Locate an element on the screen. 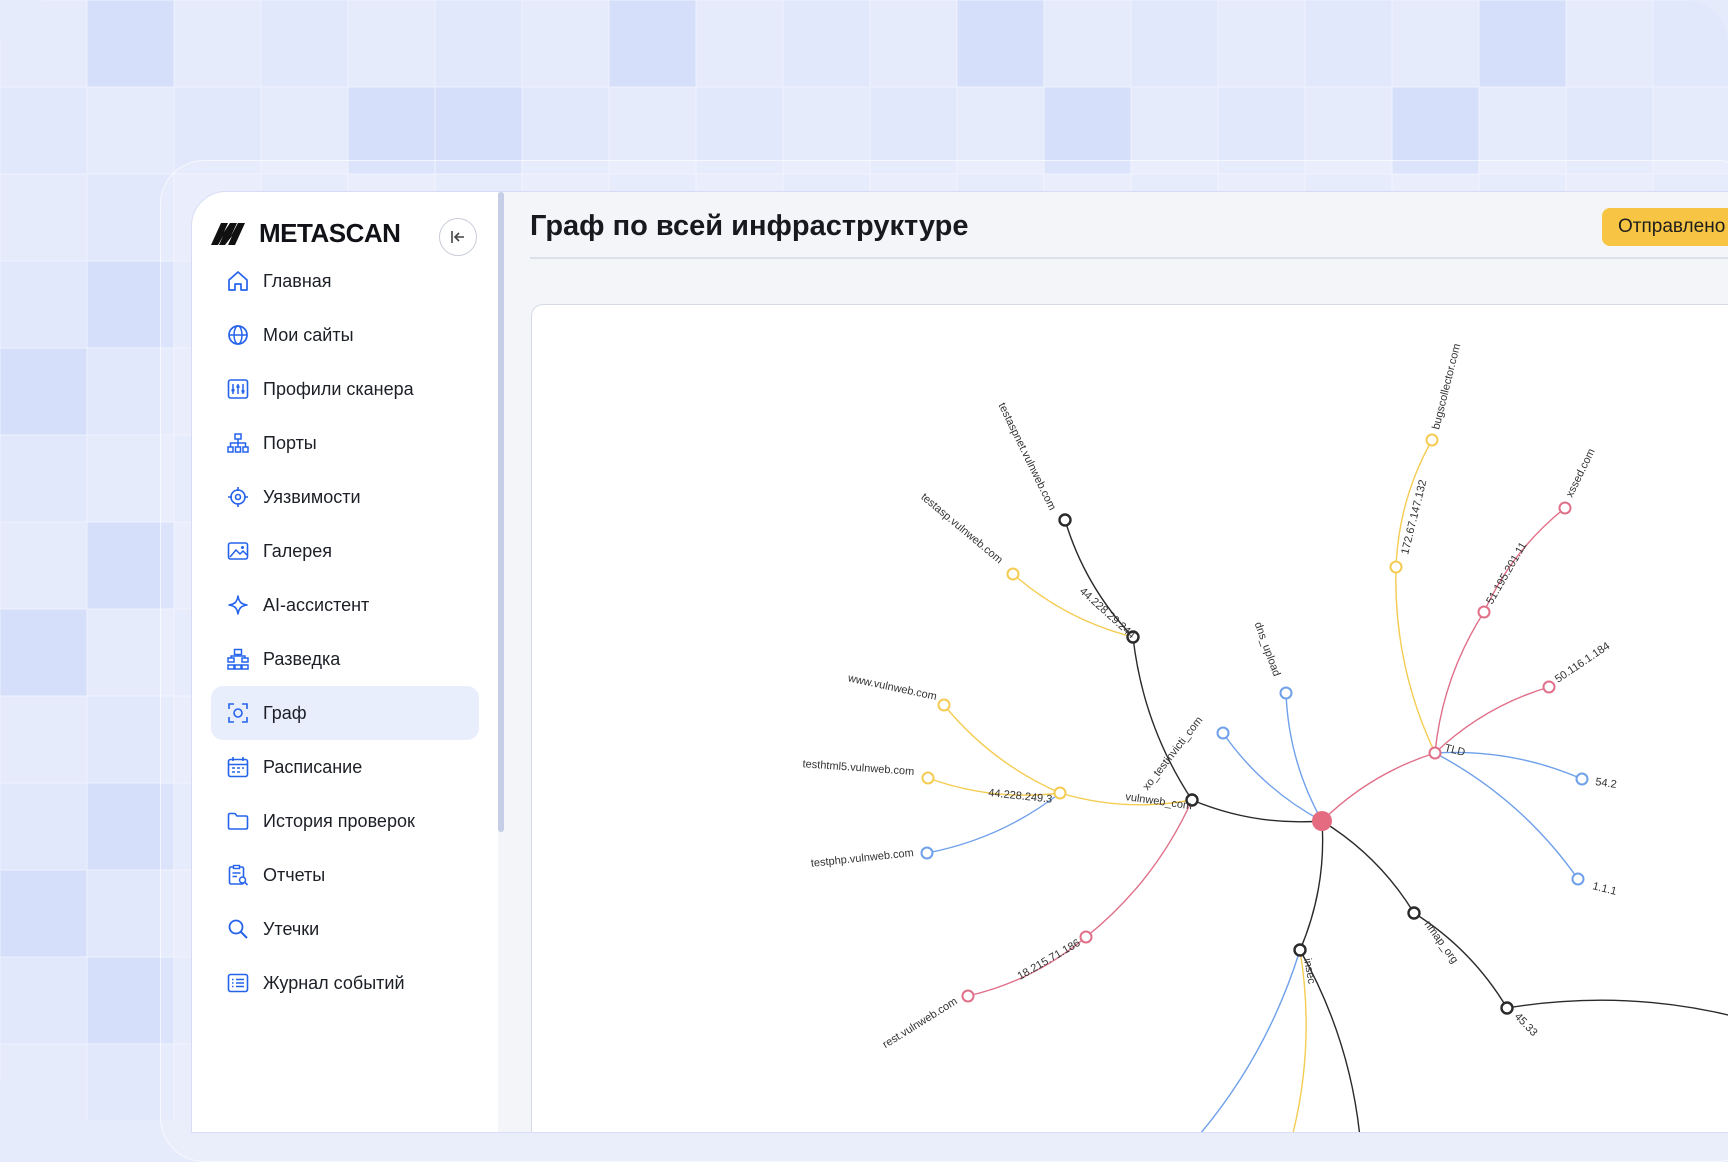  graph-node-label: dns_upload is located at coordinates (1267, 649).